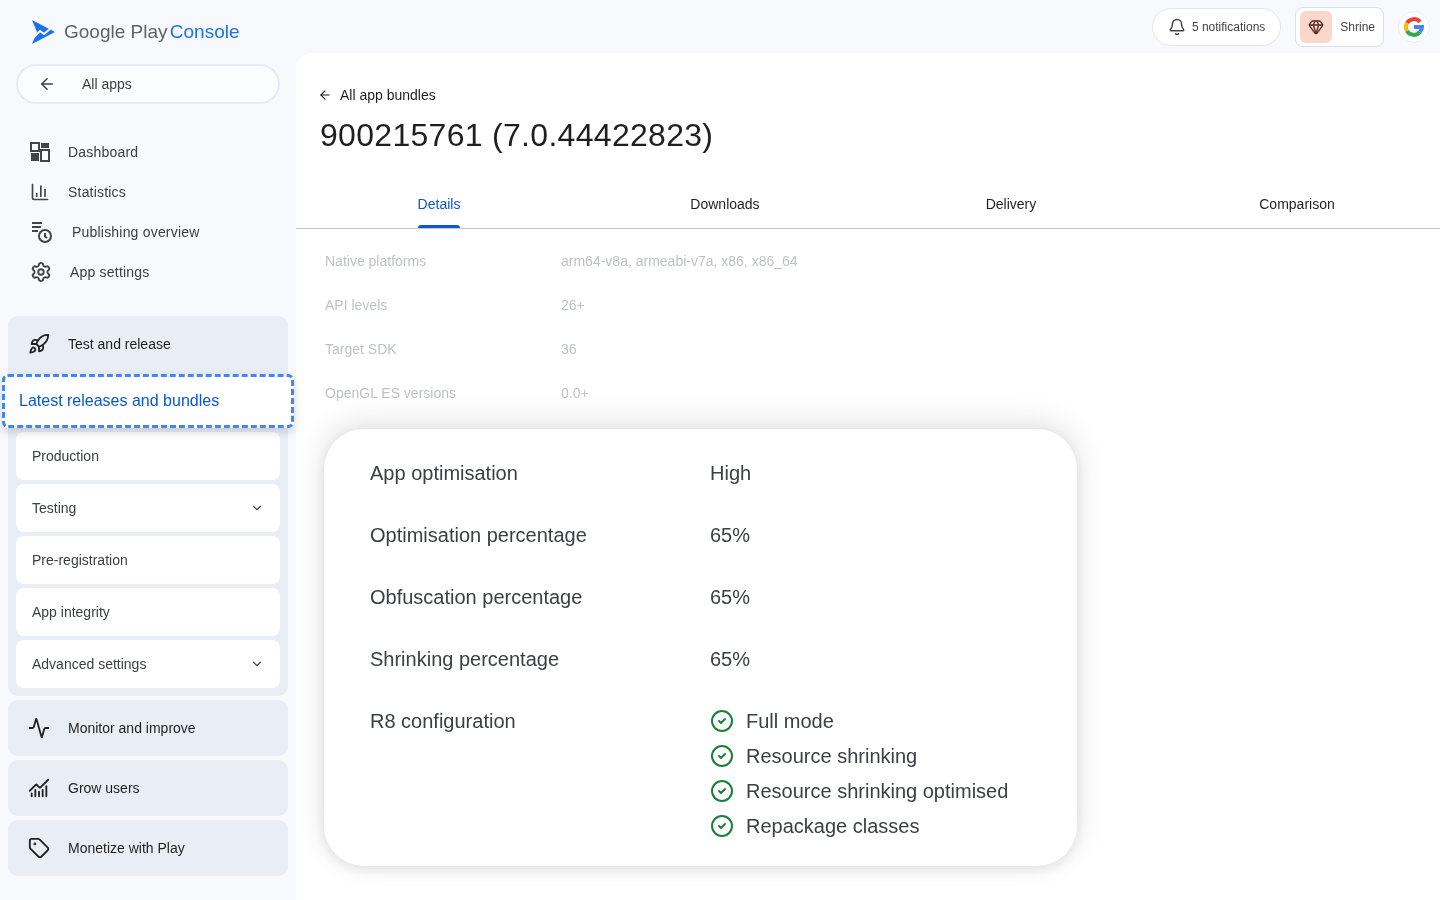  What do you see at coordinates (148, 152) in the screenshot?
I see `nav-item: Dashboard` at bounding box center [148, 152].